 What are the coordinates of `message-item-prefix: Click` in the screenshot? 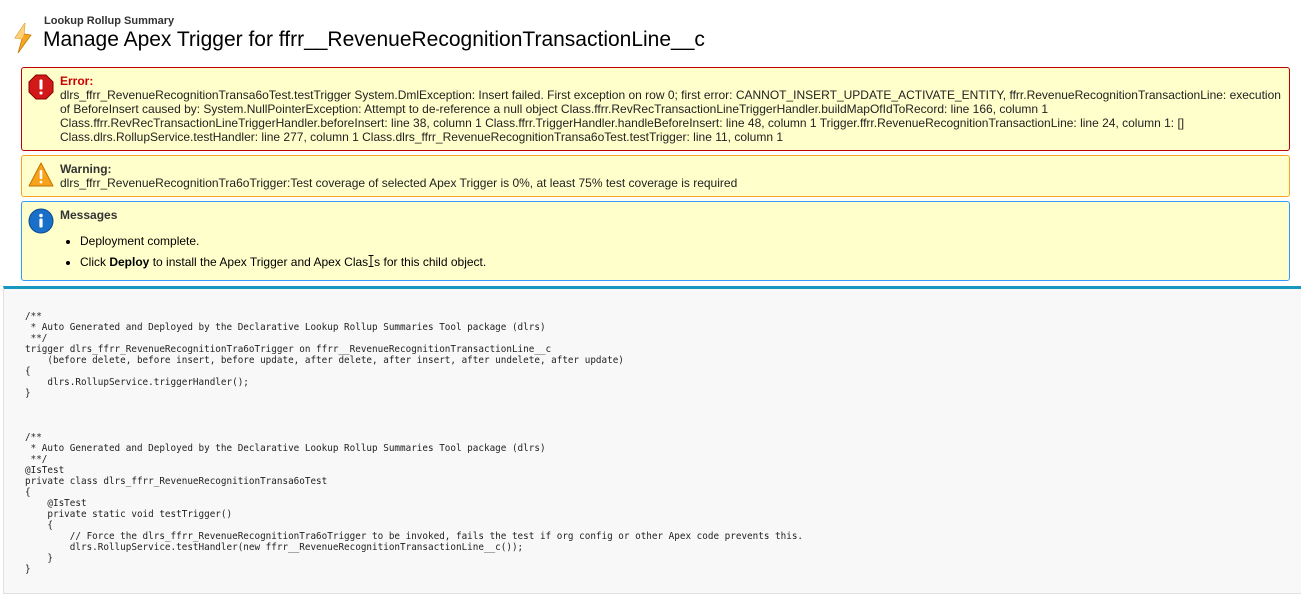 It's located at (95, 262).